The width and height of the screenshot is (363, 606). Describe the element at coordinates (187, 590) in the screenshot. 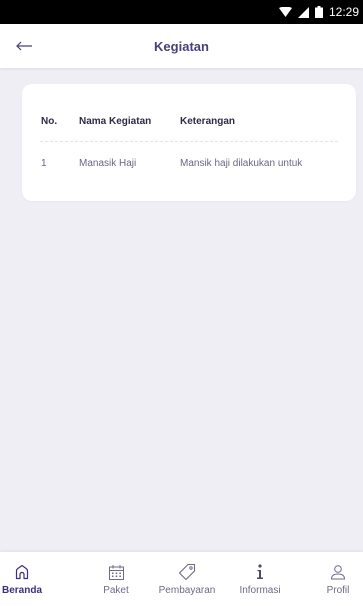

I see `nav-label-pembayaran: Pembayaran` at that location.